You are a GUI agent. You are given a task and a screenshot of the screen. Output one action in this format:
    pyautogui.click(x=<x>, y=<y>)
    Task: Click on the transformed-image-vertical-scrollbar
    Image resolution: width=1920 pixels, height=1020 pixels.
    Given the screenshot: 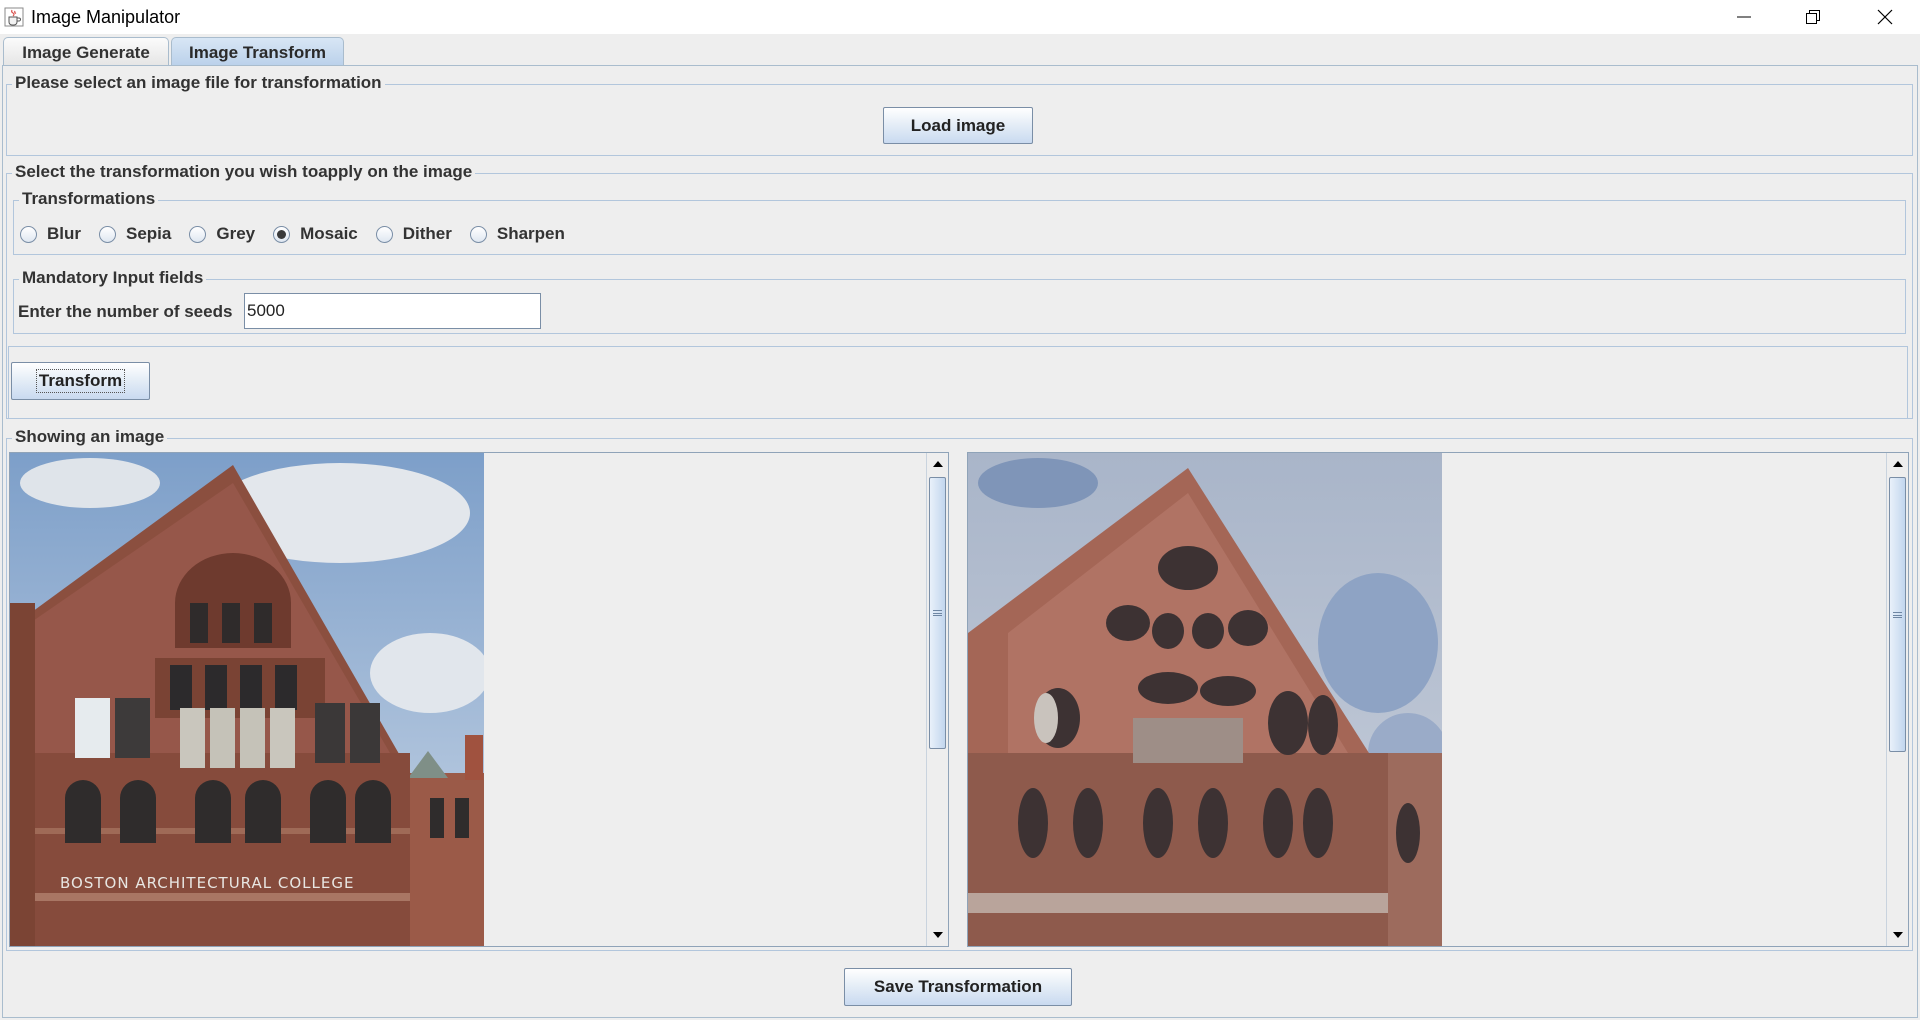 What is the action you would take?
    pyautogui.click(x=1897, y=699)
    